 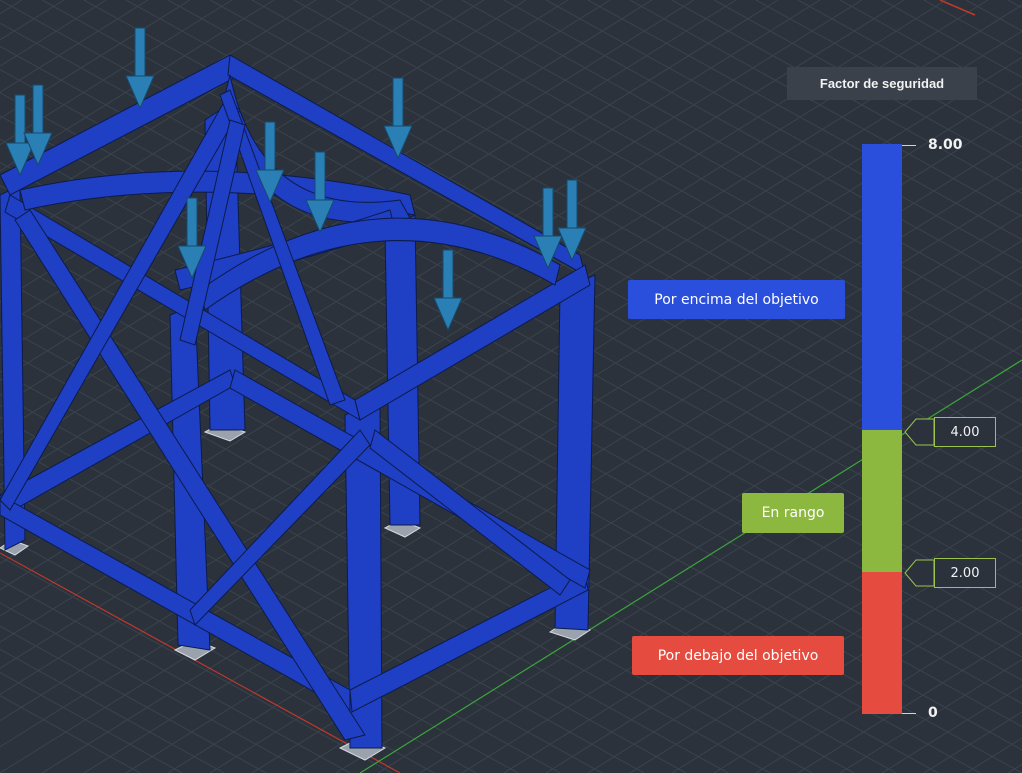 I want to click on max-label: 8.00, so click(x=945, y=145).